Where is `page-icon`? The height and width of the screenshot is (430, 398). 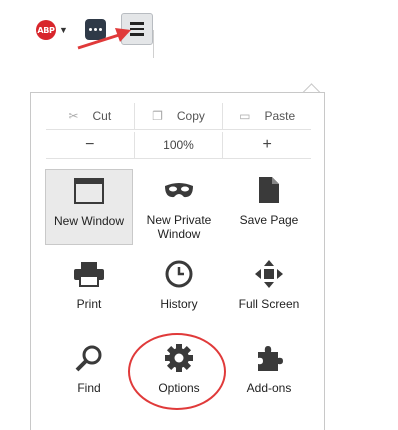
page-icon is located at coordinates (269, 190).